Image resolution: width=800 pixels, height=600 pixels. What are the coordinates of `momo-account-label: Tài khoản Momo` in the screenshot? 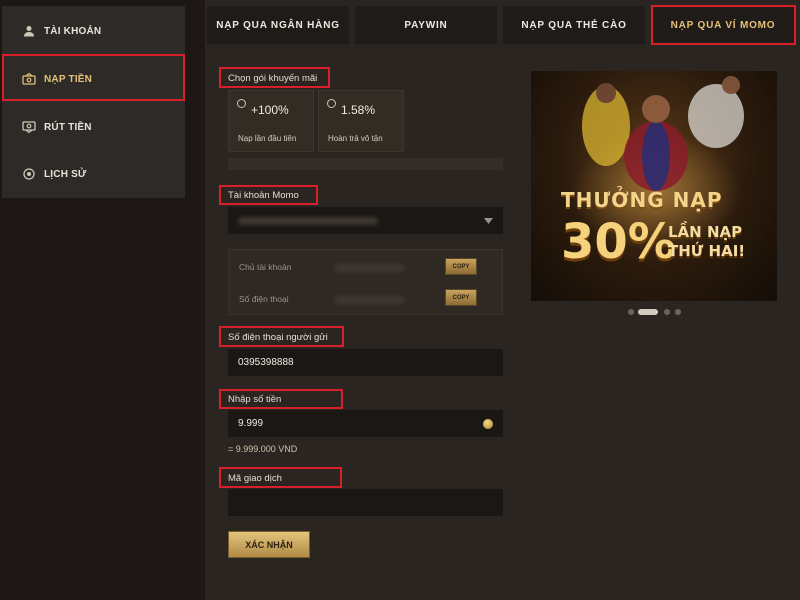 It's located at (263, 195).